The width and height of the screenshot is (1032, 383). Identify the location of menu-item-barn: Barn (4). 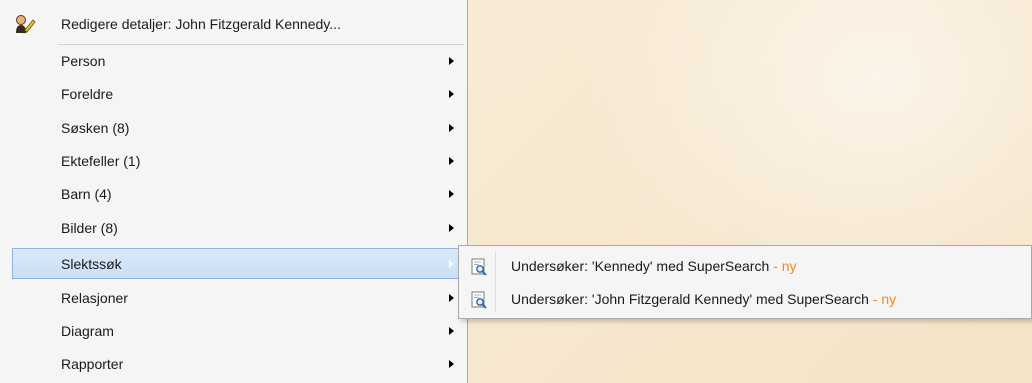
(233, 194).